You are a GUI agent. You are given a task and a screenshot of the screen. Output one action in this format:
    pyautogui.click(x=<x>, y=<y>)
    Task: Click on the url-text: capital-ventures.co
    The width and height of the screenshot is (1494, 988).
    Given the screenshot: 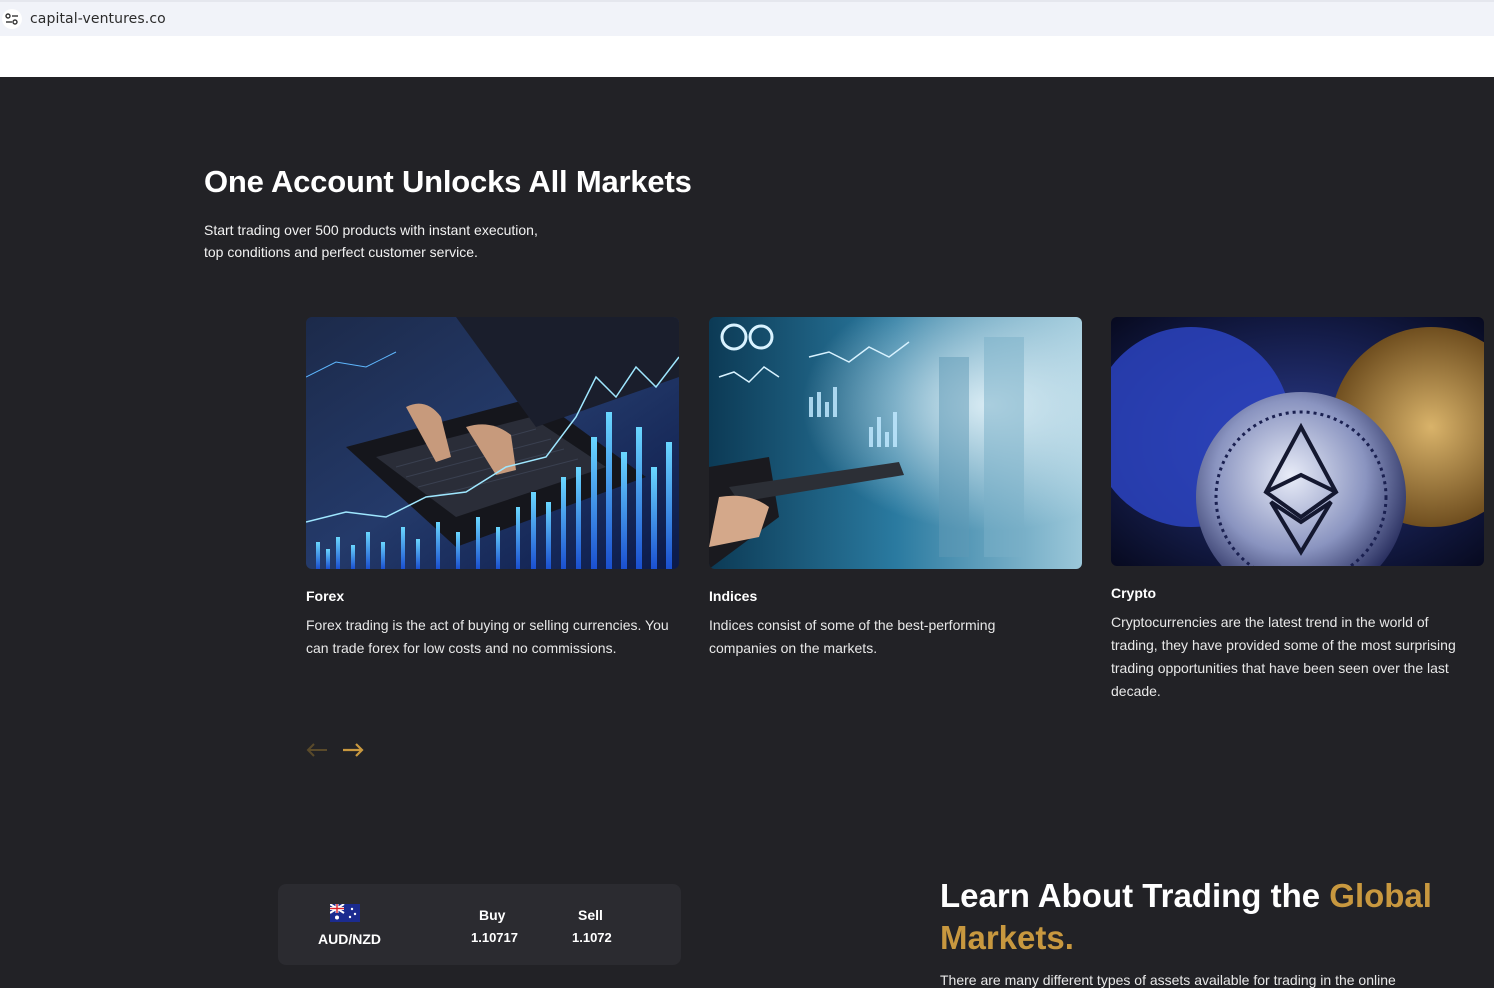 What is the action you would take?
    pyautogui.click(x=98, y=19)
    